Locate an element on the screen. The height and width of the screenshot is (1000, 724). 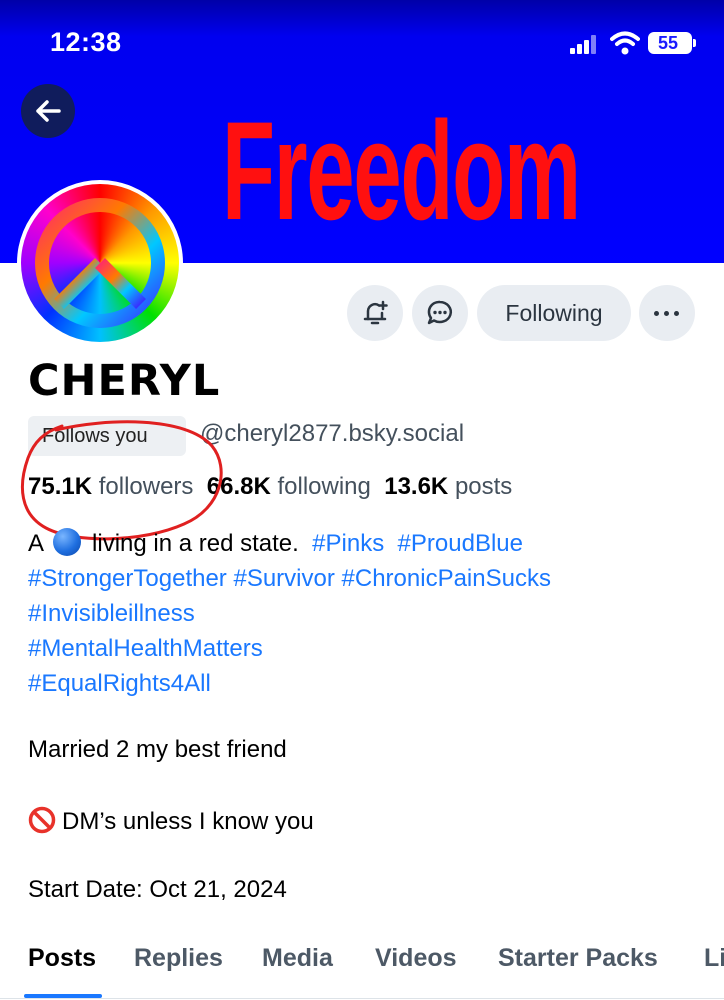
following-button: Following is located at coordinates (554, 313).